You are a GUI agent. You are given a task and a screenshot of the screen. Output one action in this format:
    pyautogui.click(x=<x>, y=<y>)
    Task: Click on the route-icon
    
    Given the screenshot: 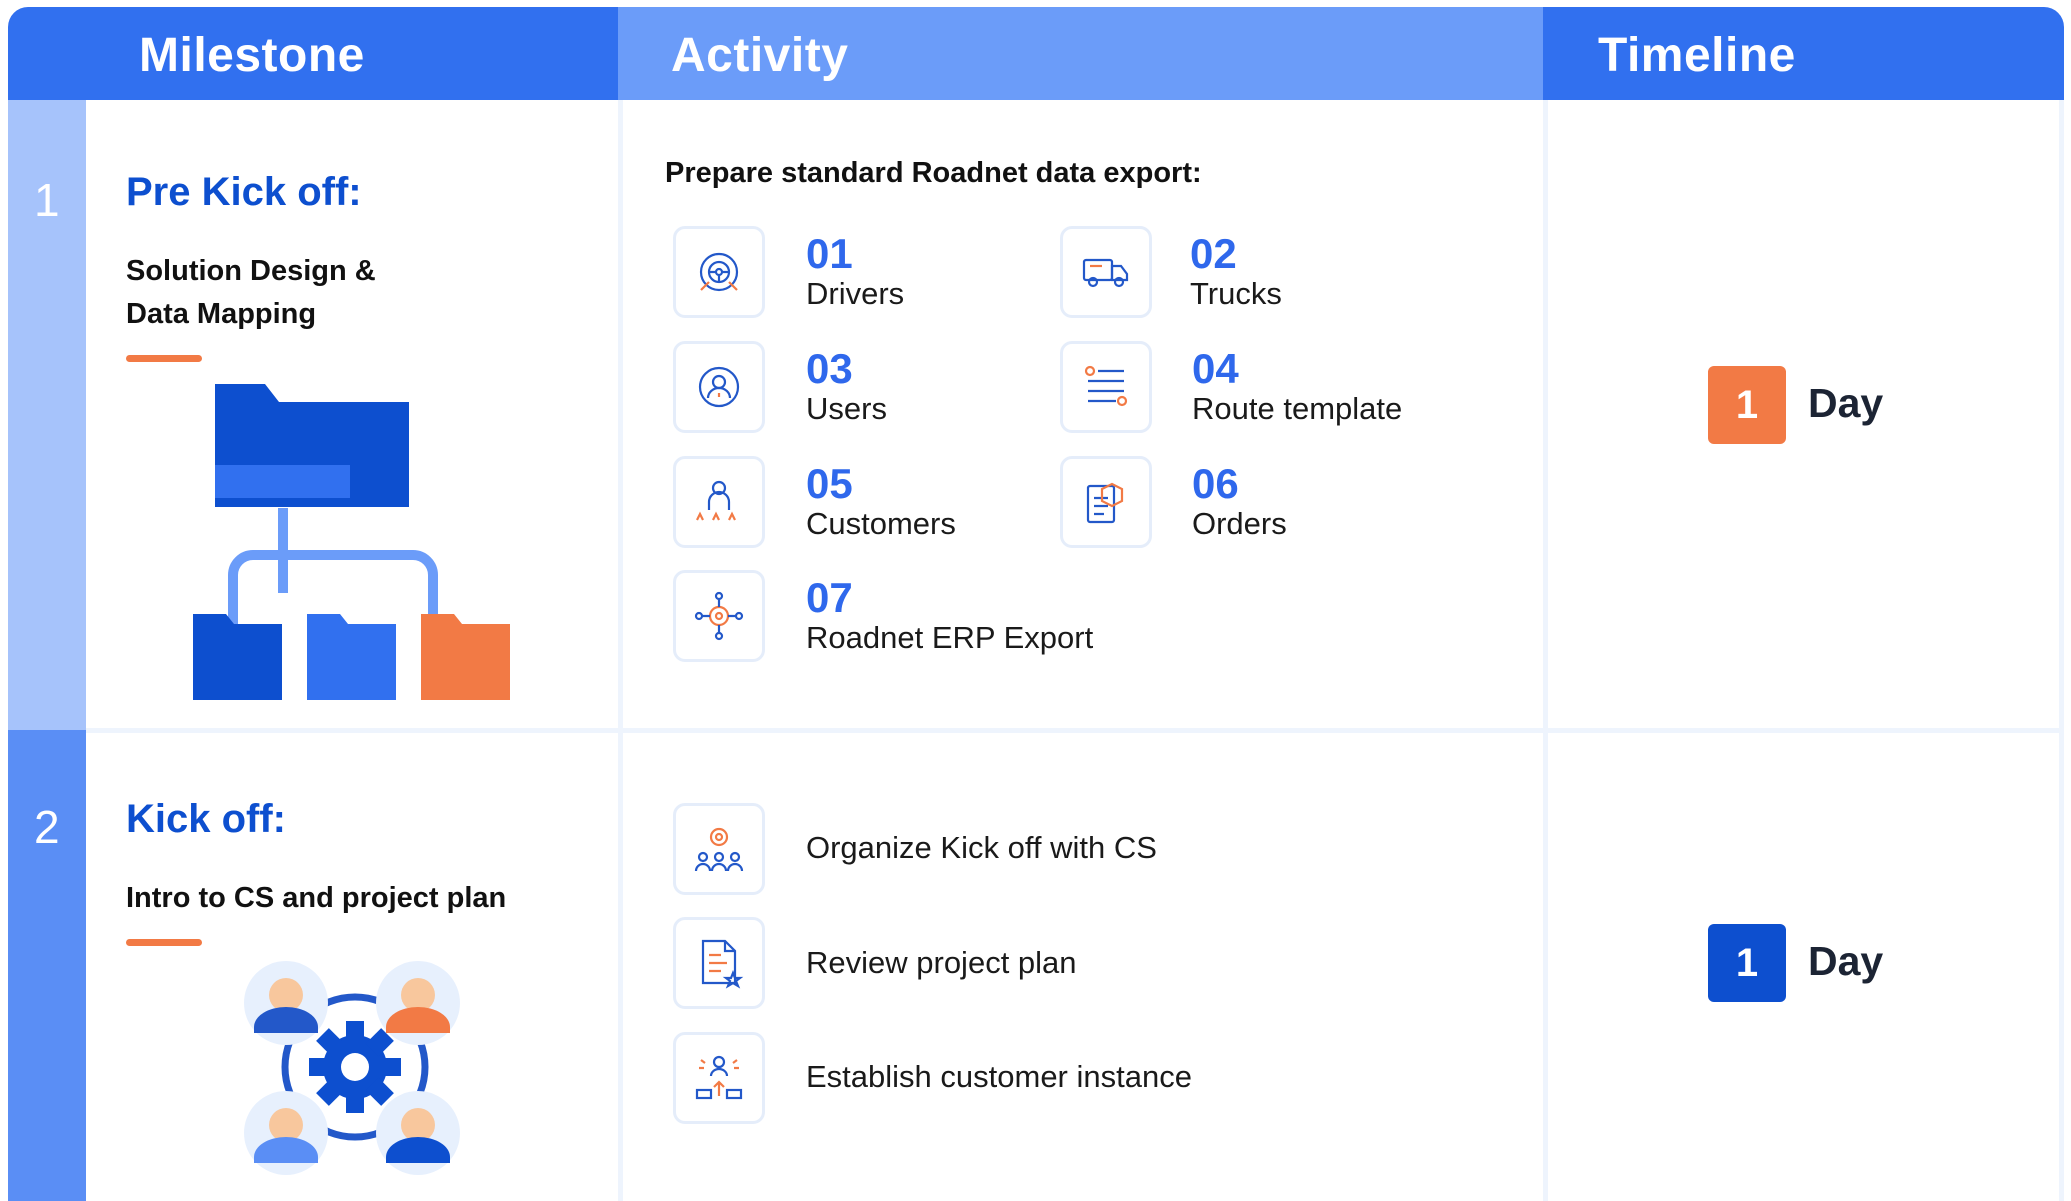 What is the action you would take?
    pyautogui.click(x=1106, y=387)
    